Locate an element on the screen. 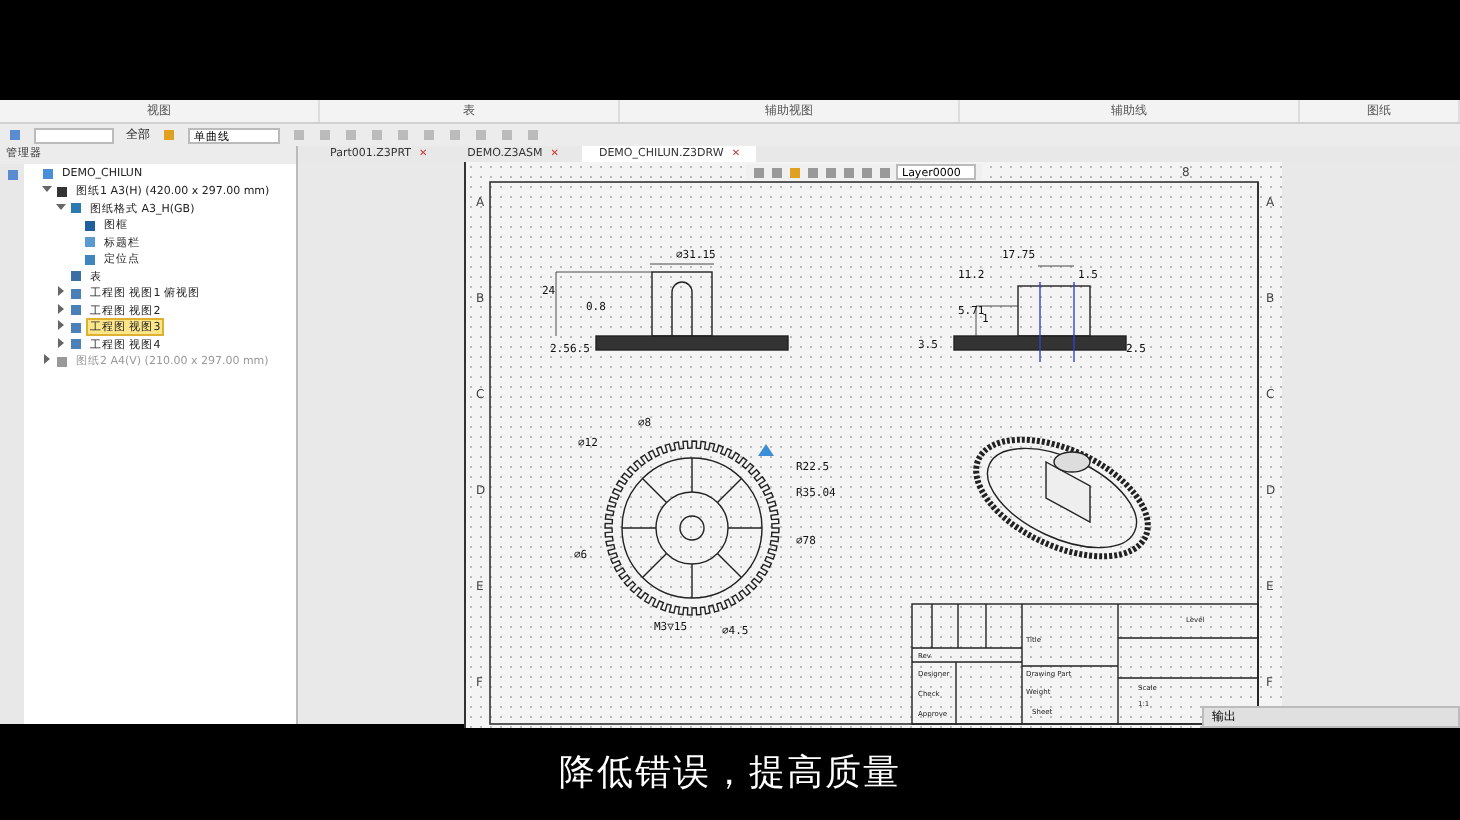 Image resolution: width=1460 pixels, height=820 pixels. manager-icon is located at coordinates (12, 175).